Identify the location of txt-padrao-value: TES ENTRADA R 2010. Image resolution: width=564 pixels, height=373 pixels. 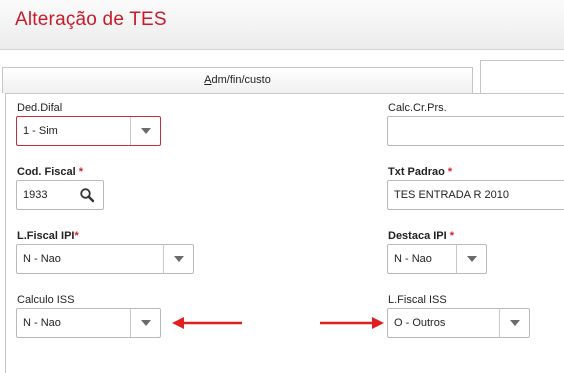
(451, 195).